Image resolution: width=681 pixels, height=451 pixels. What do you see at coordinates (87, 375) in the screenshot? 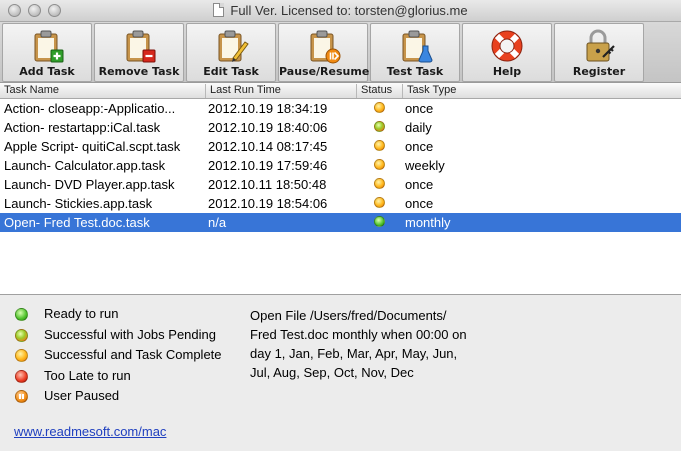
I see `legend-label: Too Late to run` at bounding box center [87, 375].